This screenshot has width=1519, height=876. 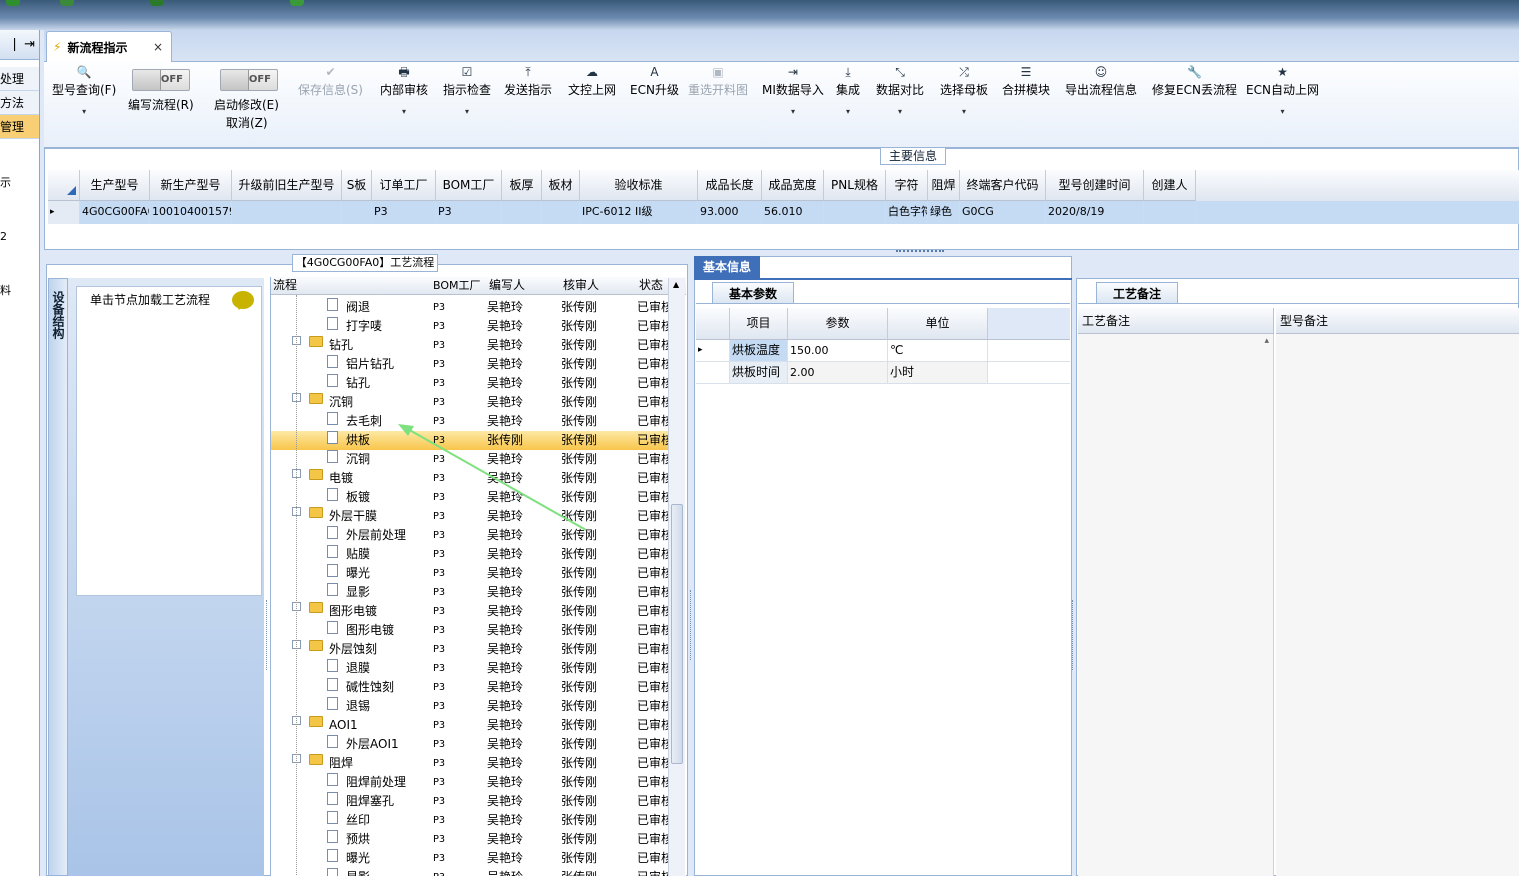 What do you see at coordinates (727, 267) in the screenshot?
I see `tab-basic-info: 基本信息` at bounding box center [727, 267].